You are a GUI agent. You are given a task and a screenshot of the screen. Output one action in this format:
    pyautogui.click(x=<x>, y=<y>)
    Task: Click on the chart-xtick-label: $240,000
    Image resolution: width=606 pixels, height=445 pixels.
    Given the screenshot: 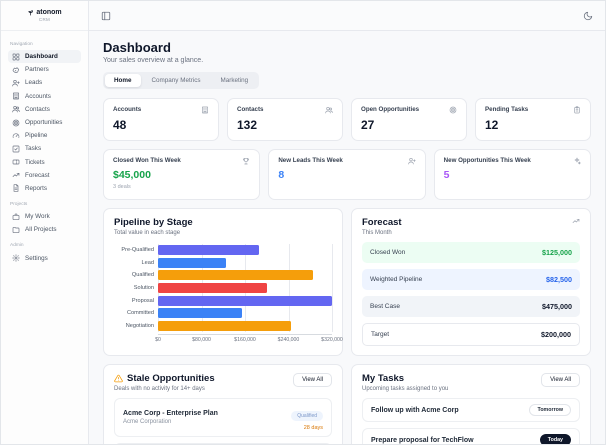 What is the action you would take?
    pyautogui.click(x=288, y=340)
    